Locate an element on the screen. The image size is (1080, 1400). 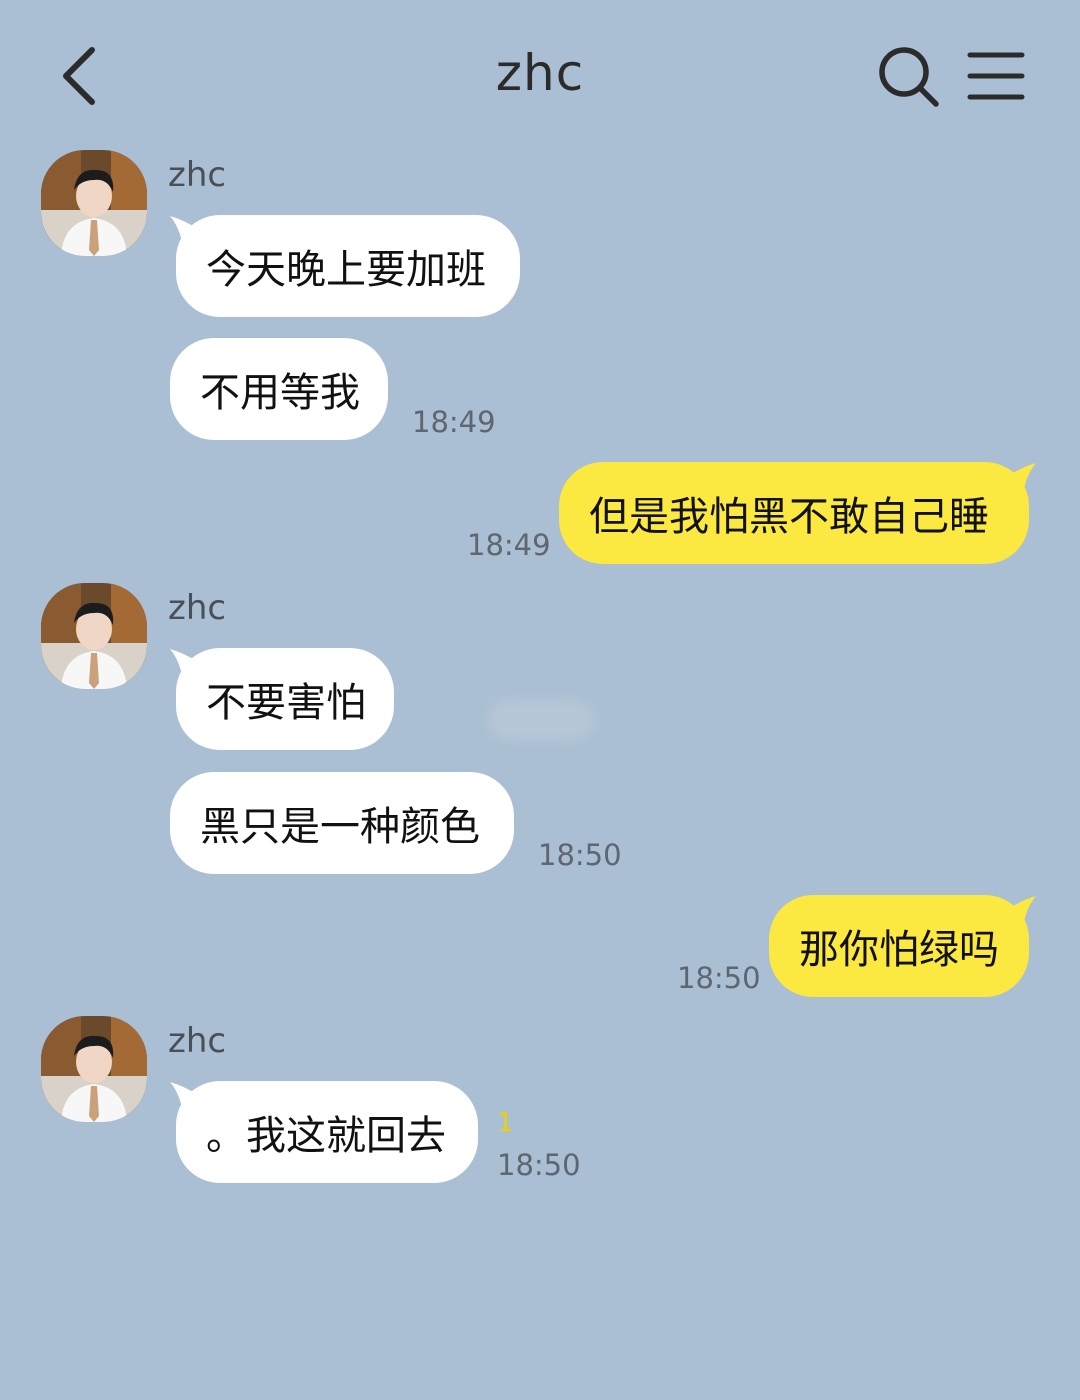
unread-count: 1 is located at coordinates (505, 1123).